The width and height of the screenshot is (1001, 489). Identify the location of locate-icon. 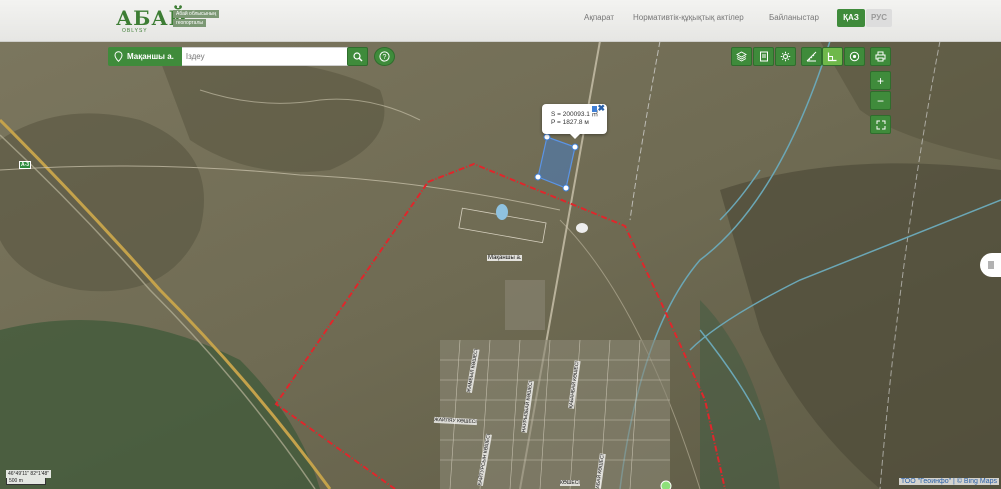
(854, 56).